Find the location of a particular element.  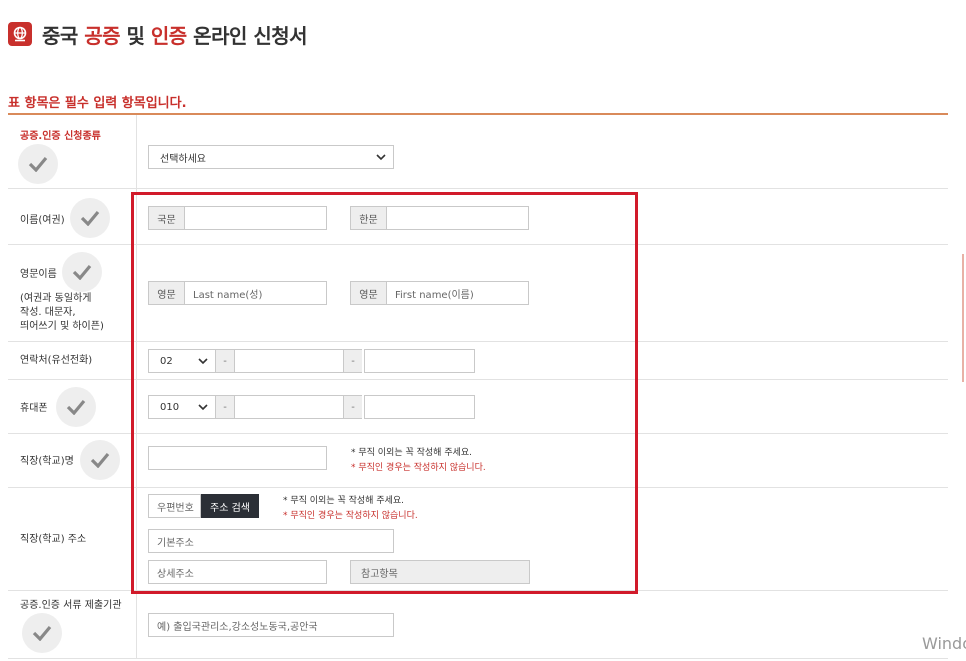

agency-input: 예) 출입국관리소,강소성노동국,공안국 is located at coordinates (271, 625).